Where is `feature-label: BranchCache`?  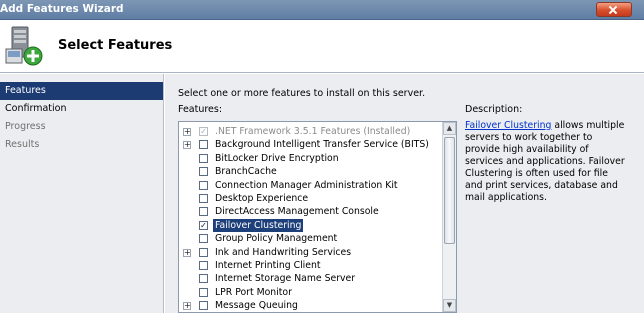 feature-label: BranchCache is located at coordinates (246, 171).